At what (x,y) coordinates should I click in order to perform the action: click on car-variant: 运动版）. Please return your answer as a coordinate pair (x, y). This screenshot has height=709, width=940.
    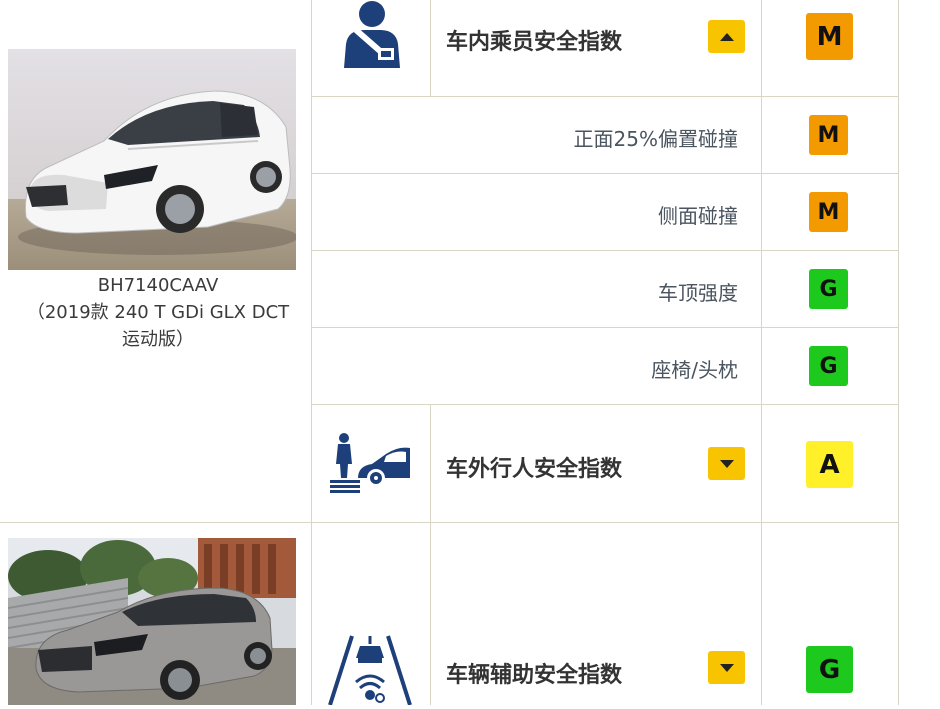
    Looking at the image, I should click on (158, 339).